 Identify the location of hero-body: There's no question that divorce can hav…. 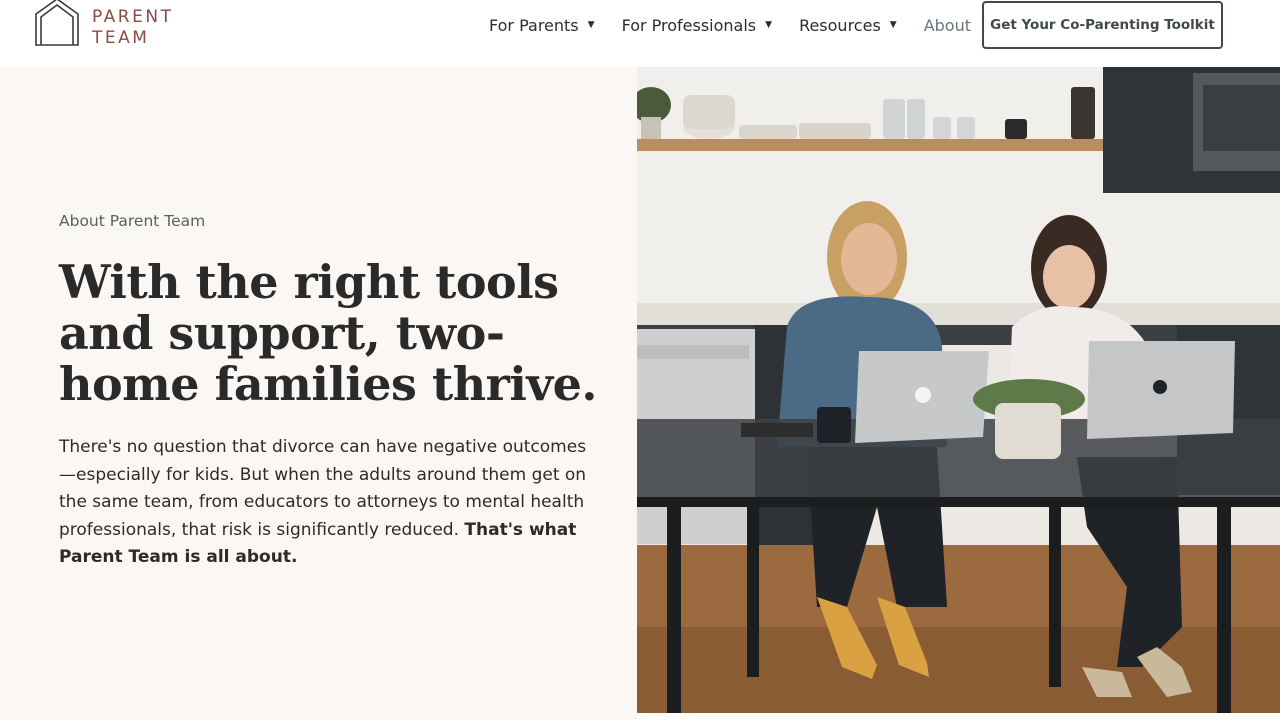
(324, 503).